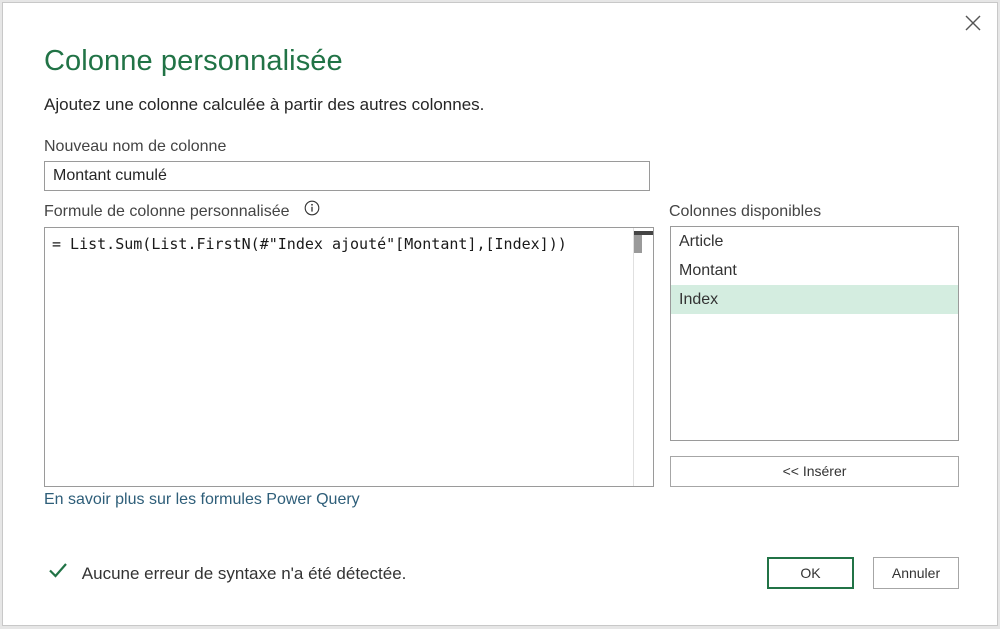 The image size is (1000, 629). I want to click on formula-label: Formule de colonne personnalisée, so click(167, 212).